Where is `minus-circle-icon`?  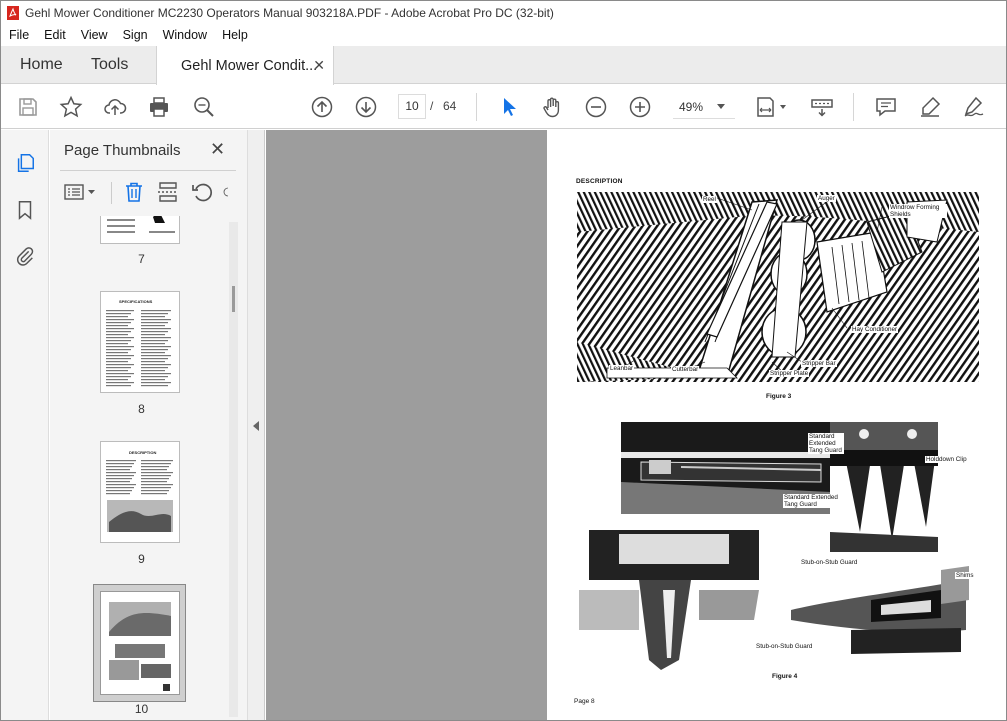 minus-circle-icon is located at coordinates (596, 107).